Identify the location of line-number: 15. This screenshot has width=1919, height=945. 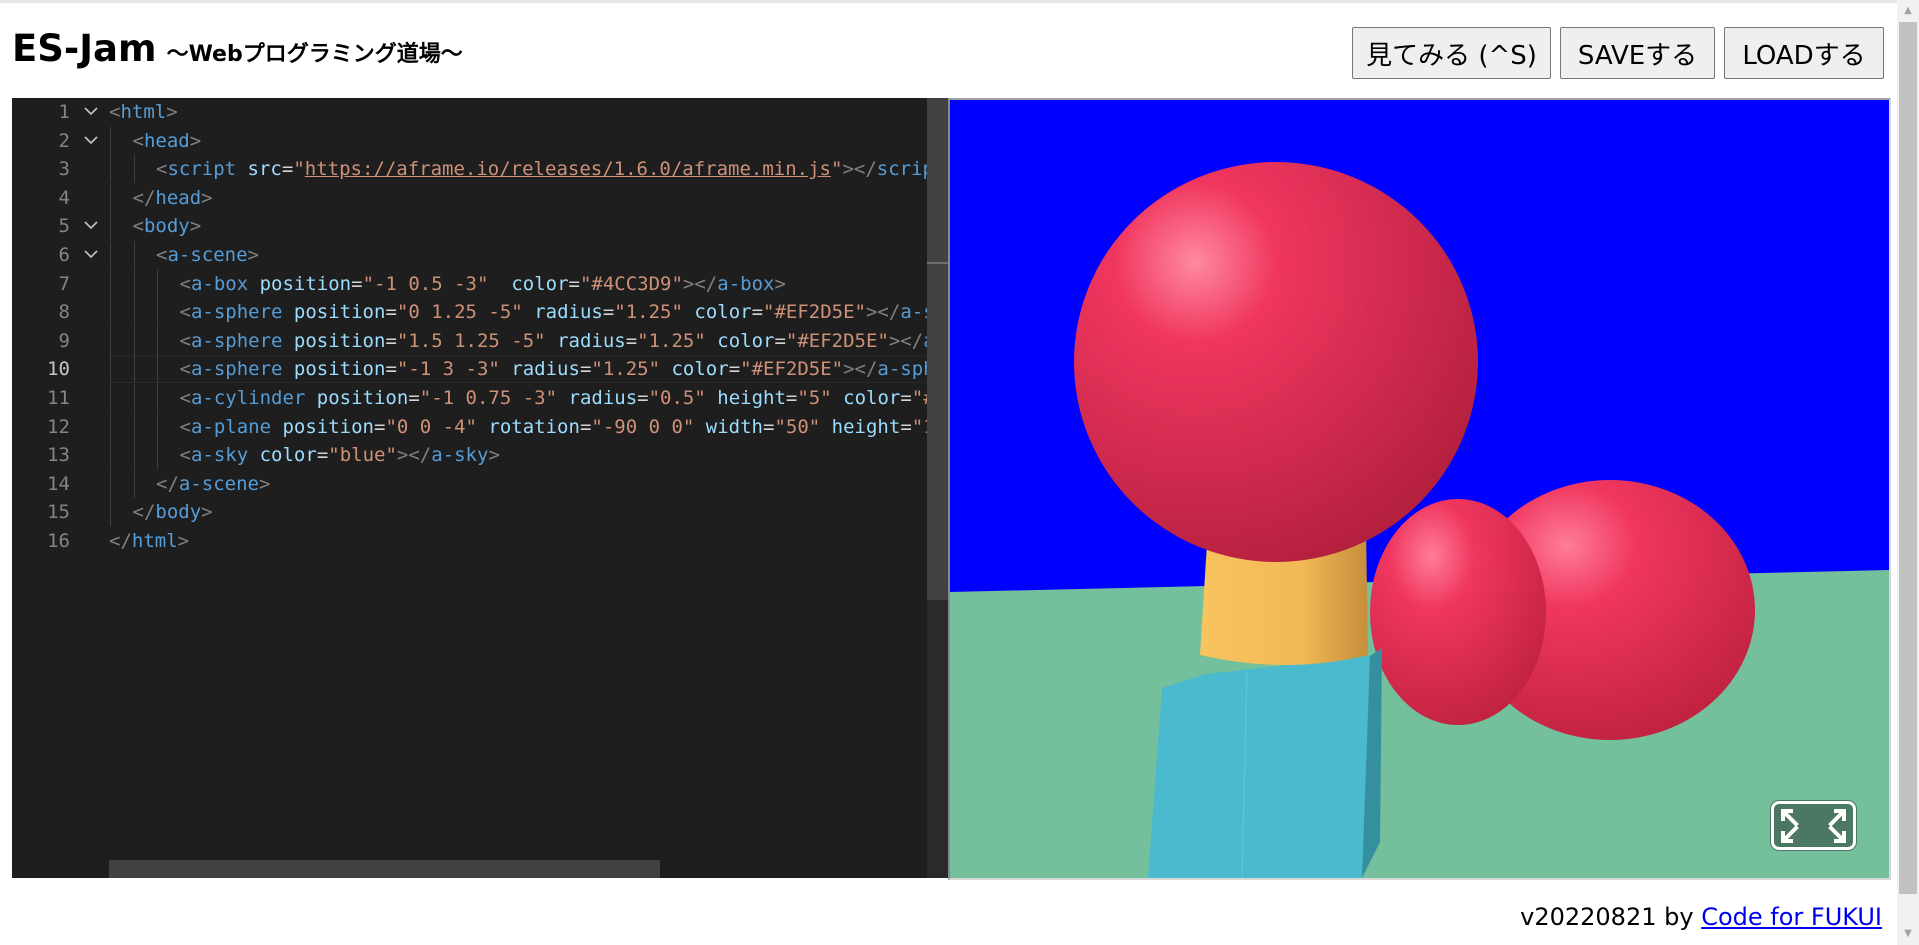
(58, 512).